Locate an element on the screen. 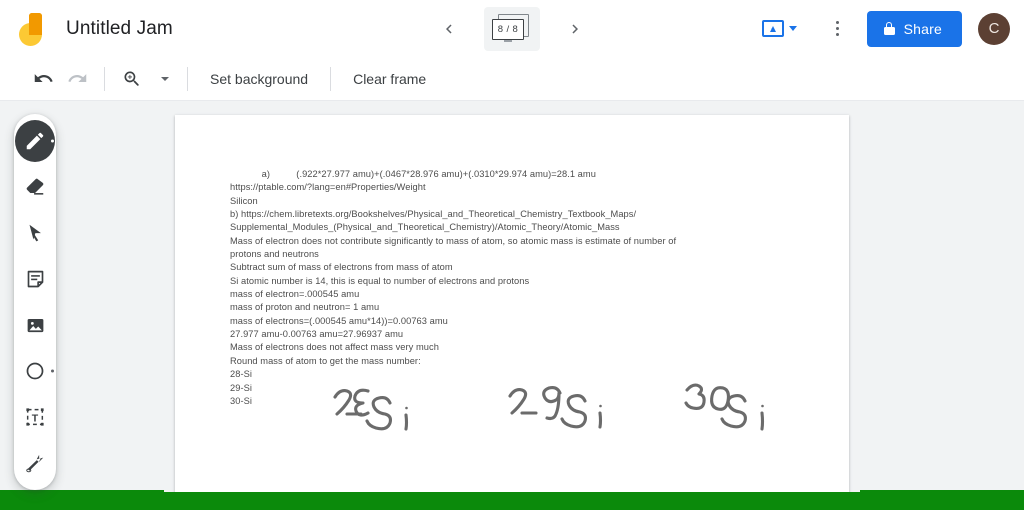 The width and height of the screenshot is (1024, 510). undo-button is located at coordinates (43, 79).